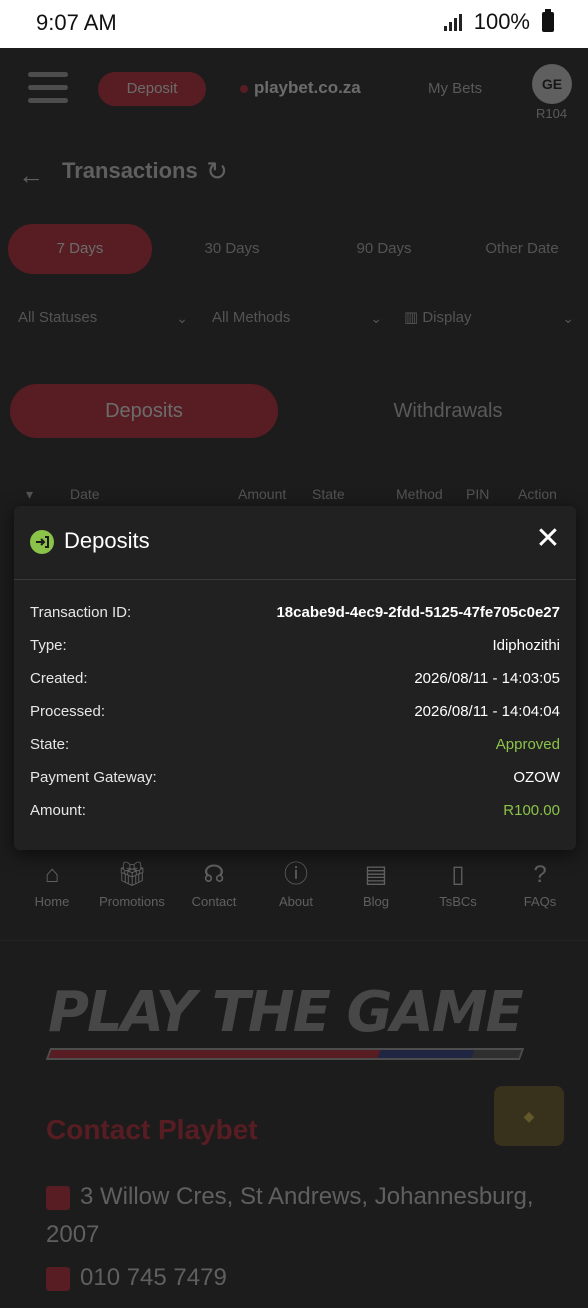 The image size is (588, 1308). Describe the element at coordinates (294, 173) in the screenshot. I see `title-bar: ← Transactions ↻` at that location.